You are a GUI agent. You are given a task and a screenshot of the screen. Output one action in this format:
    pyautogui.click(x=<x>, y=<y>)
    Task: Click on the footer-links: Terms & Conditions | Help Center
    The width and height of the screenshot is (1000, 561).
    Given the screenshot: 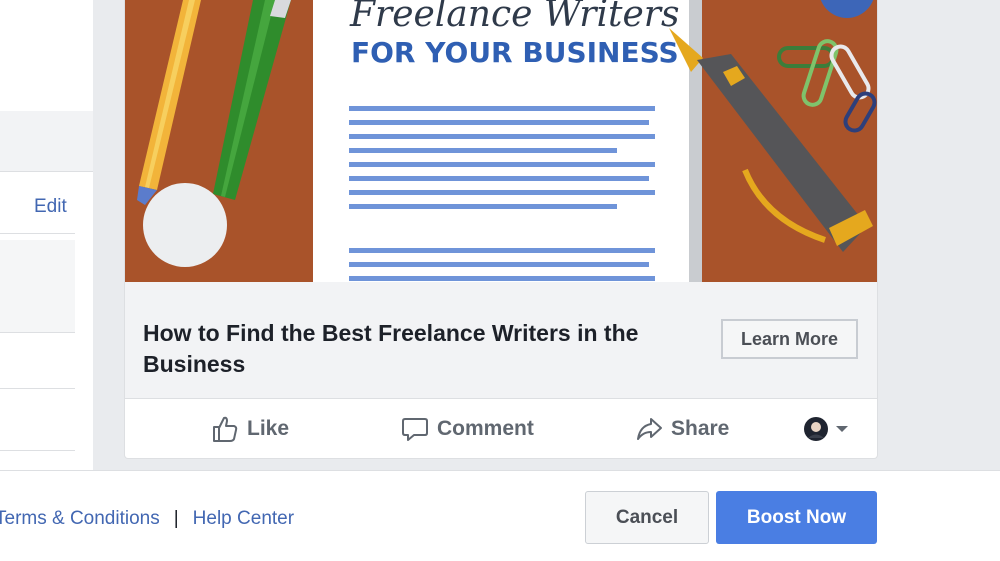 What is the action you would take?
    pyautogui.click(x=147, y=519)
    